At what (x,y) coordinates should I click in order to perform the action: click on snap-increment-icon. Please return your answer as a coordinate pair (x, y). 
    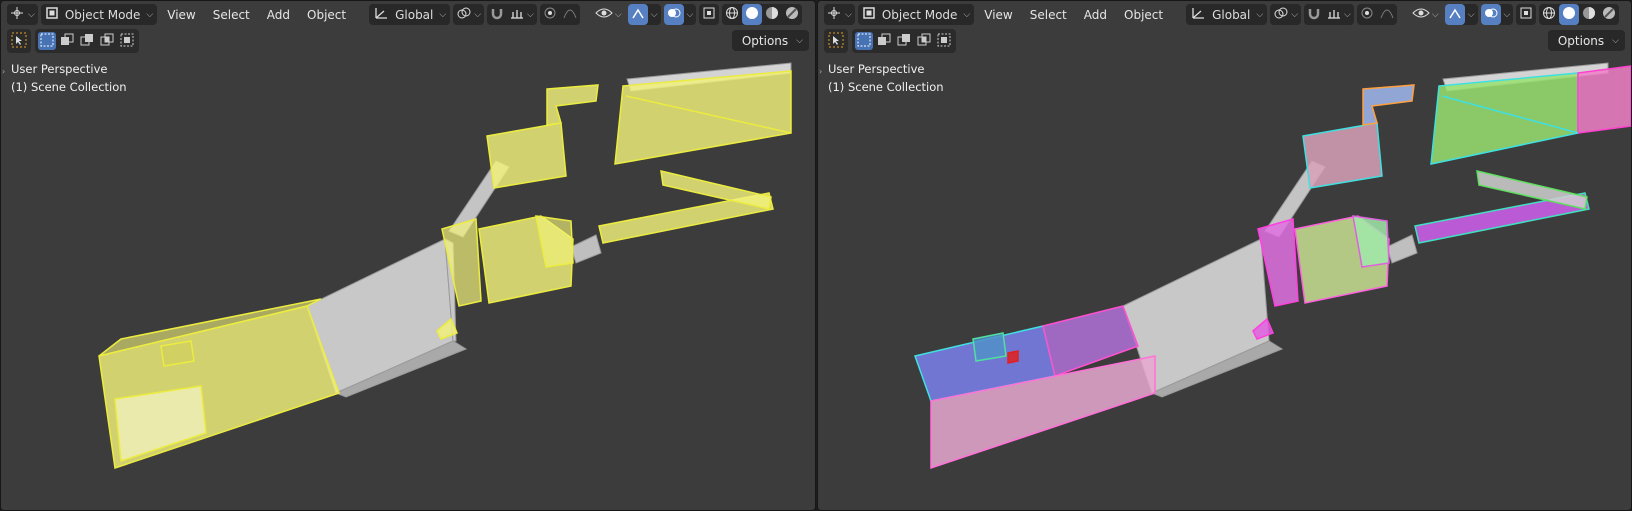
    Looking at the image, I should click on (517, 14).